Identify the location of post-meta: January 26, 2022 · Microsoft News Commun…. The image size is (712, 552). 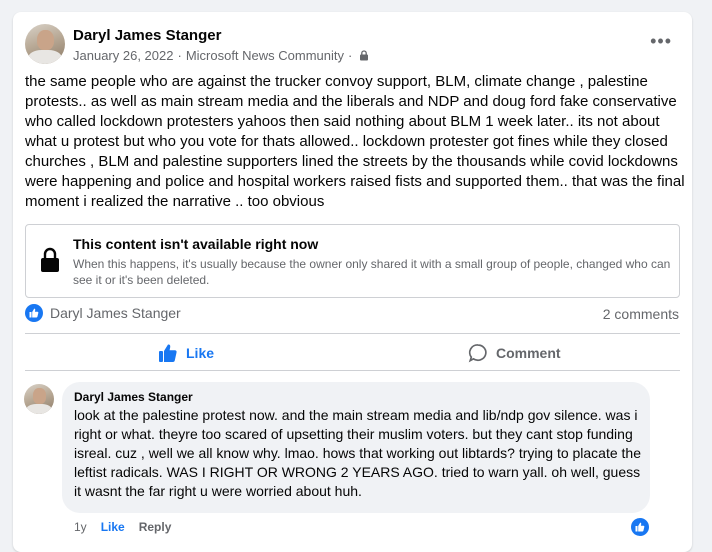
(221, 55).